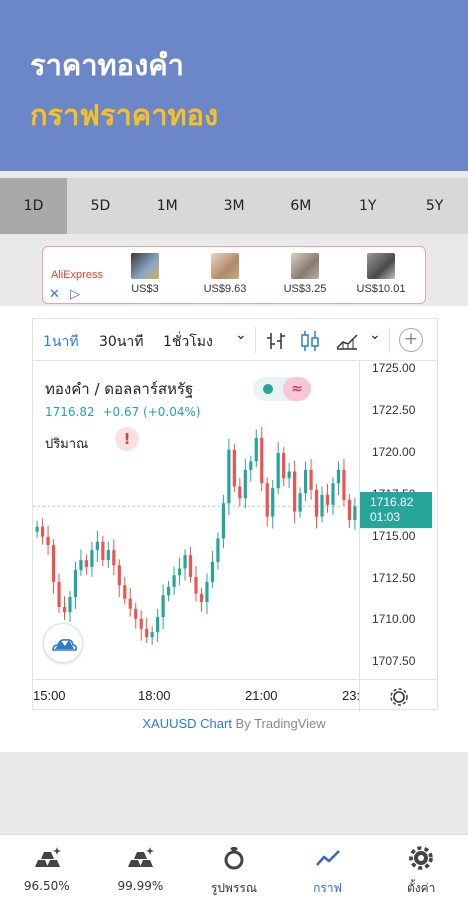 Image resolution: width=468 pixels, height=900 pixels. Describe the element at coordinates (411, 340) in the screenshot. I see `add-indicator-icon: +` at that location.